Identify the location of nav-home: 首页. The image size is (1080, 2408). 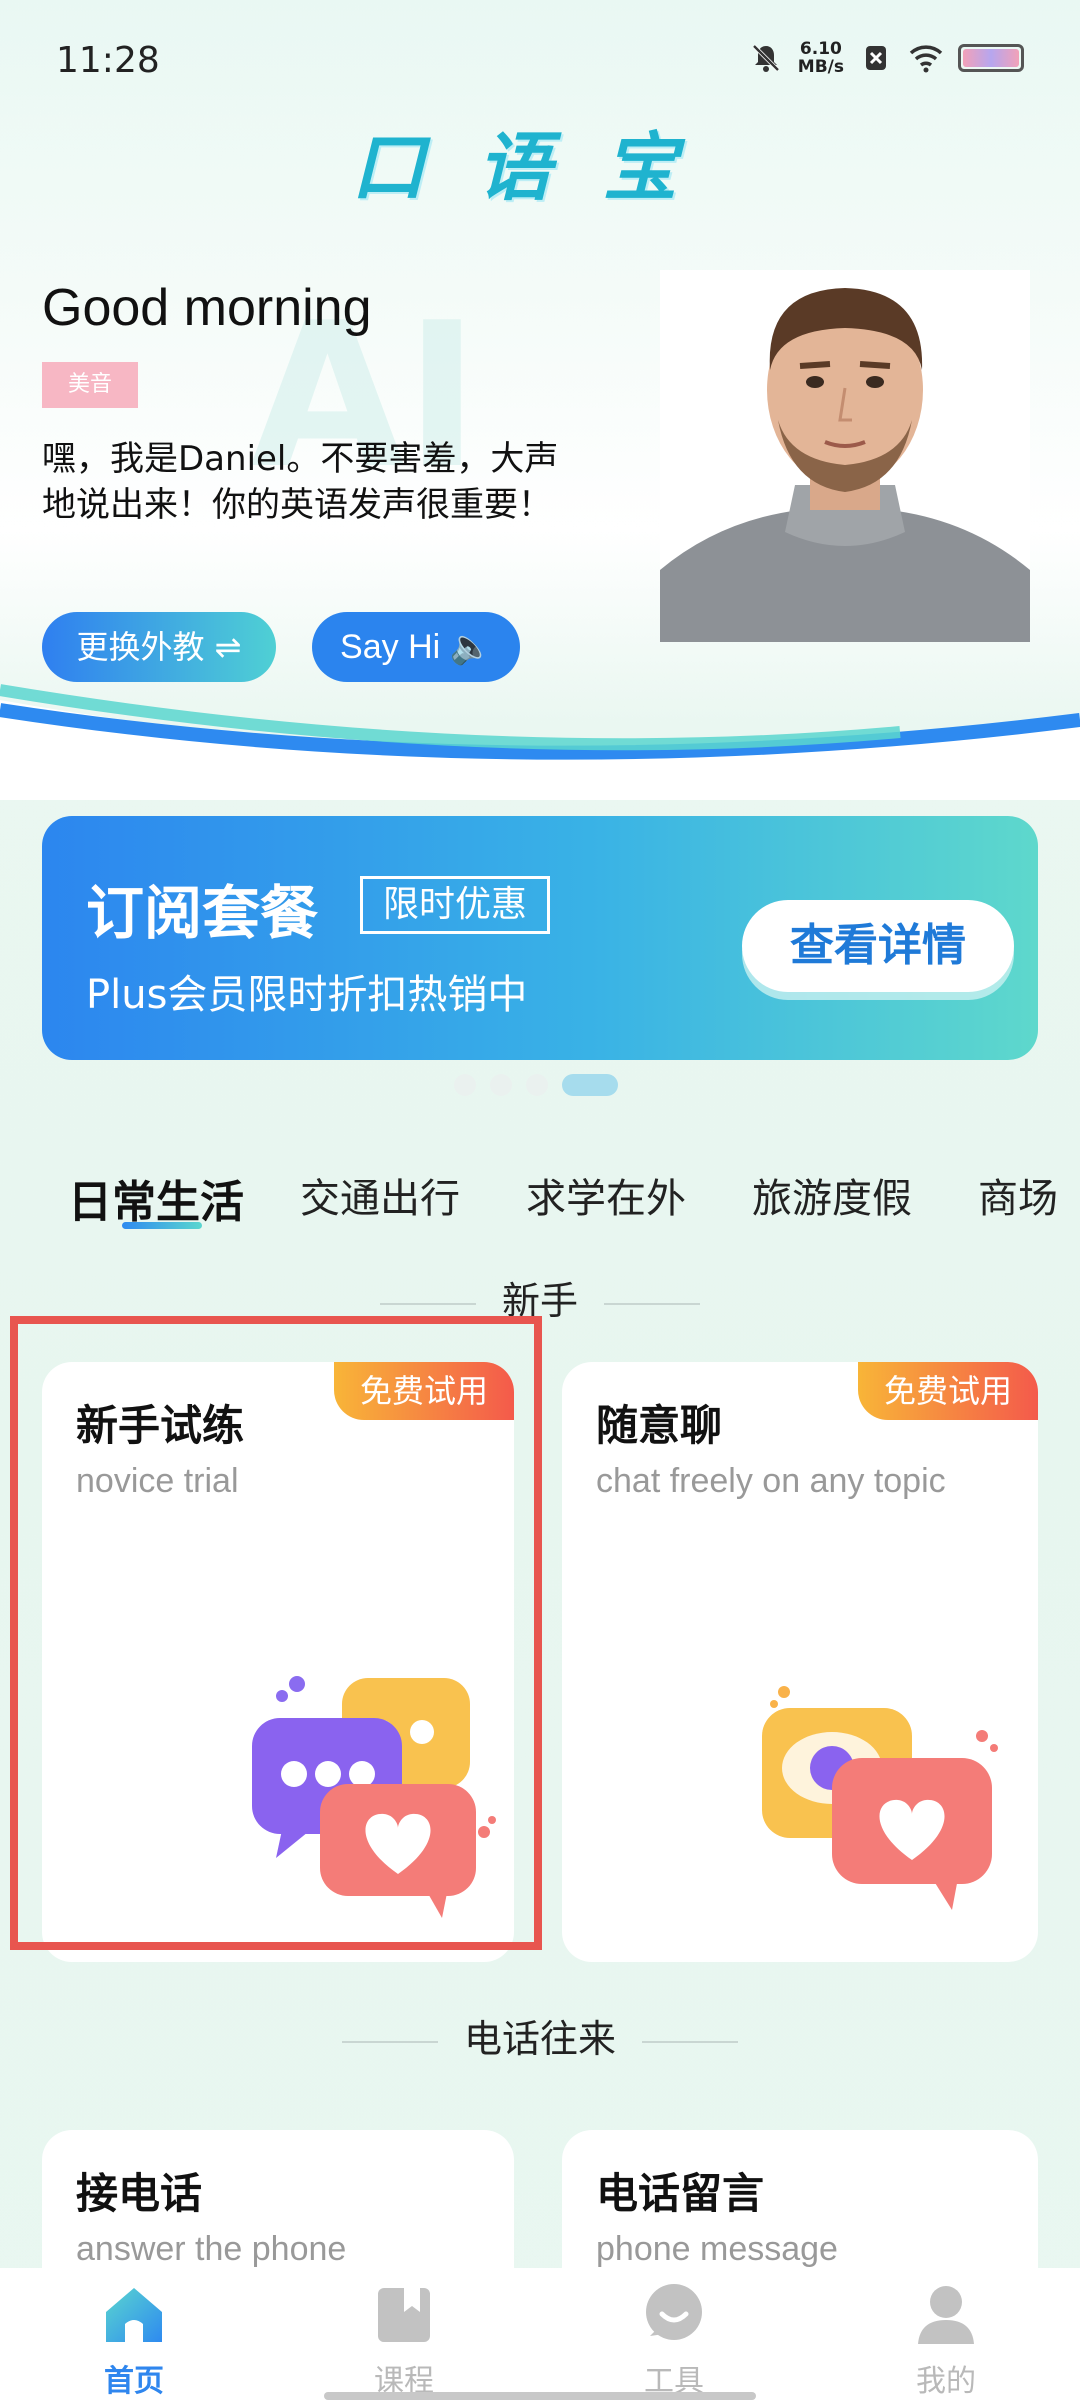
(134, 2339).